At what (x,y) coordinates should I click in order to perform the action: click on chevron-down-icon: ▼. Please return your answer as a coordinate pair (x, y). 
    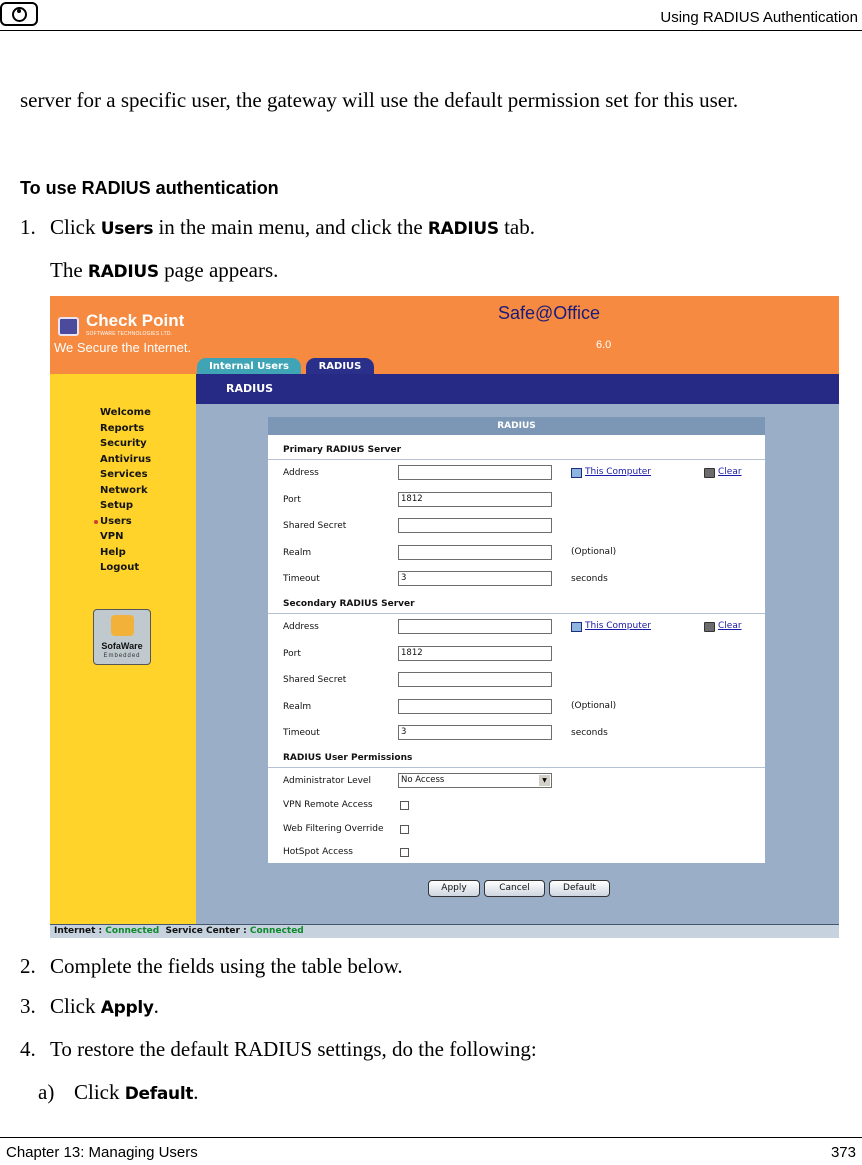
    Looking at the image, I should click on (544, 780).